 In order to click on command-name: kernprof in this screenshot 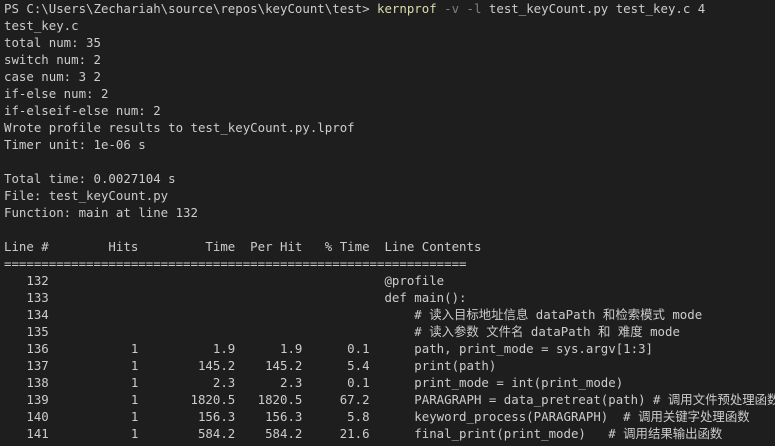, I will do `click(407, 8)`.